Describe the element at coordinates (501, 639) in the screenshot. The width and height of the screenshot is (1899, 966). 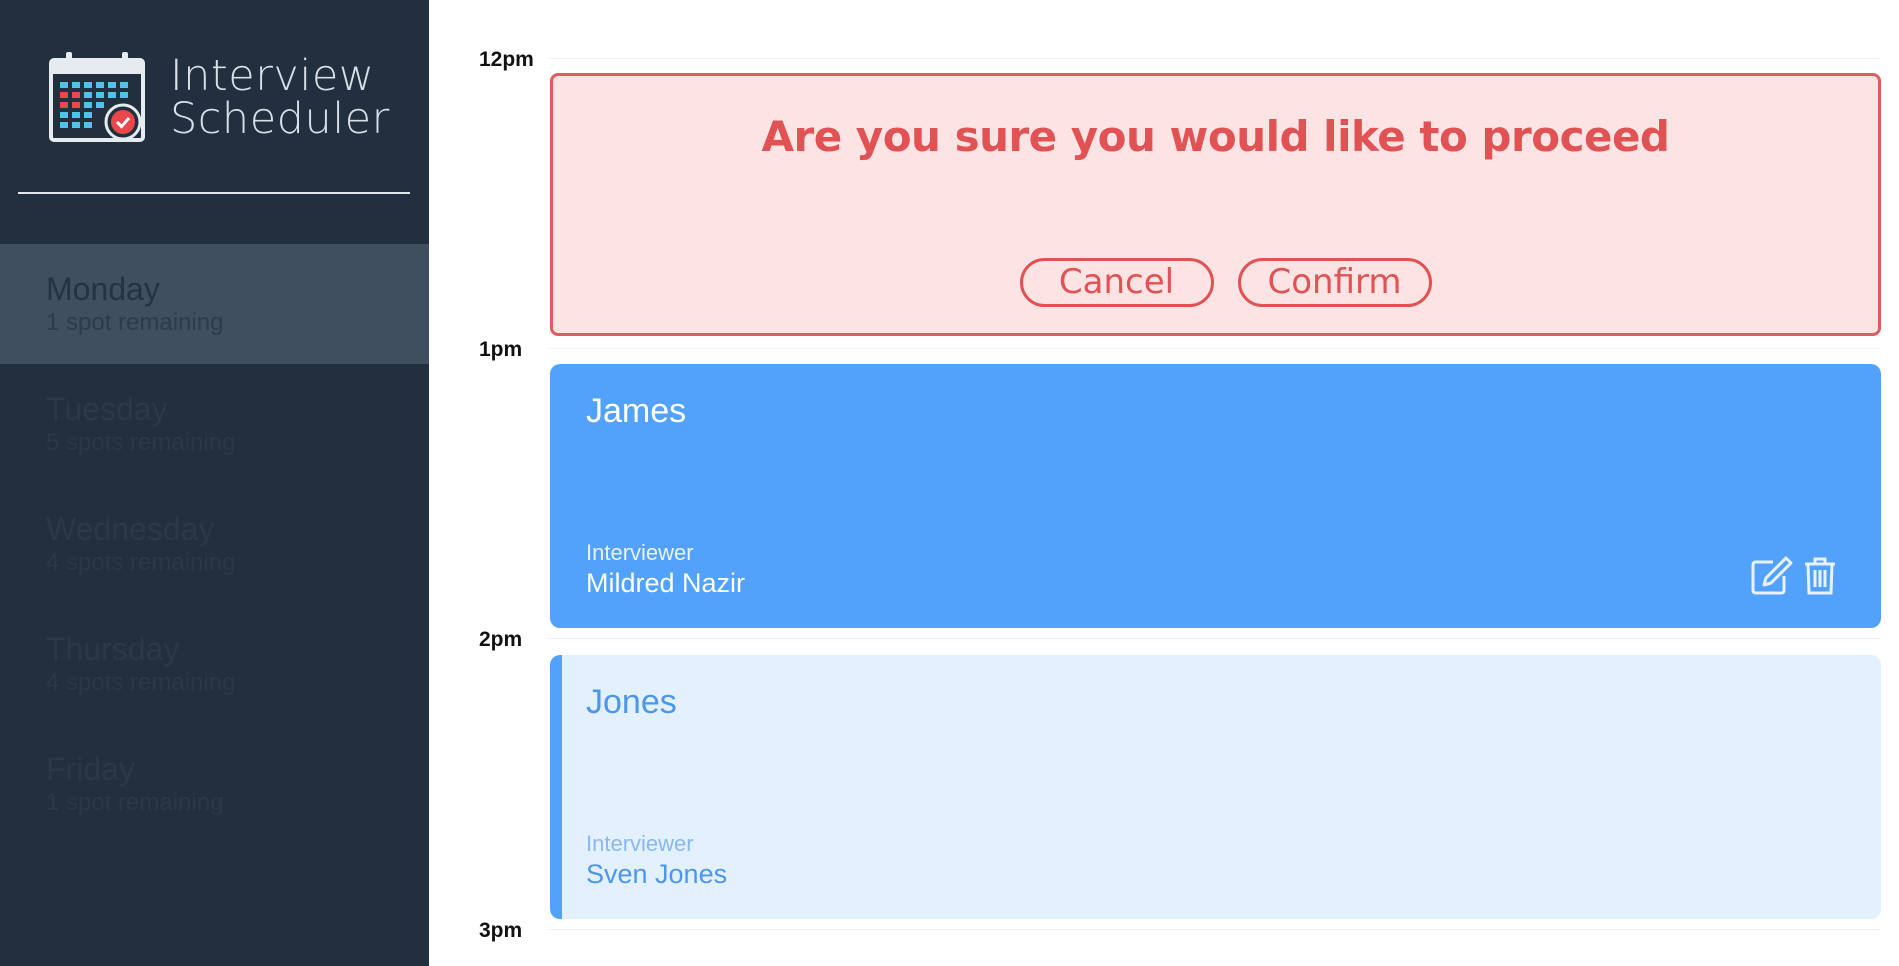
I see `time-label: 2pm` at that location.